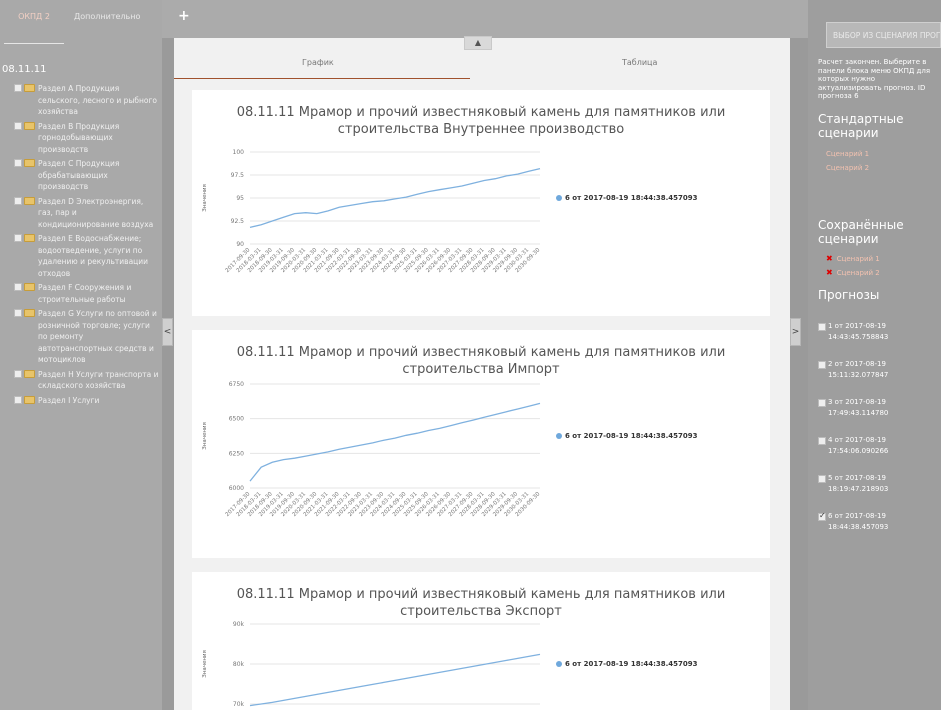 This screenshot has width=941, height=710. What do you see at coordinates (238, 175) in the screenshot?
I see `y-tick-label: 97.5` at bounding box center [238, 175].